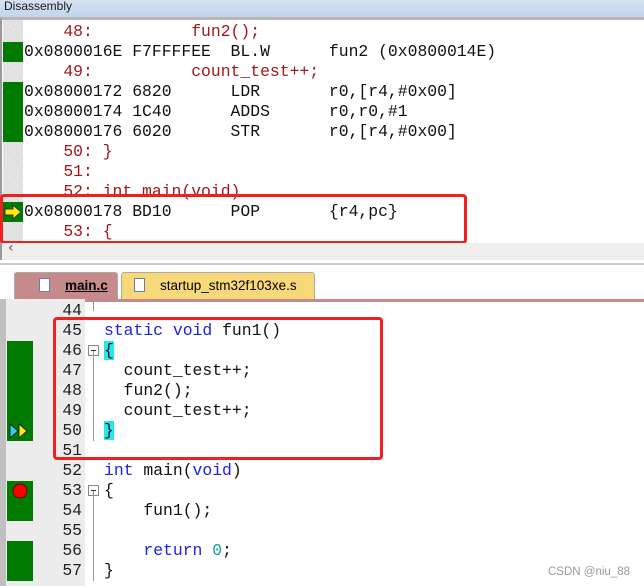 This screenshot has height=586, width=644. Describe the element at coordinates (72, 470) in the screenshot. I see `line-number: 52` at that location.